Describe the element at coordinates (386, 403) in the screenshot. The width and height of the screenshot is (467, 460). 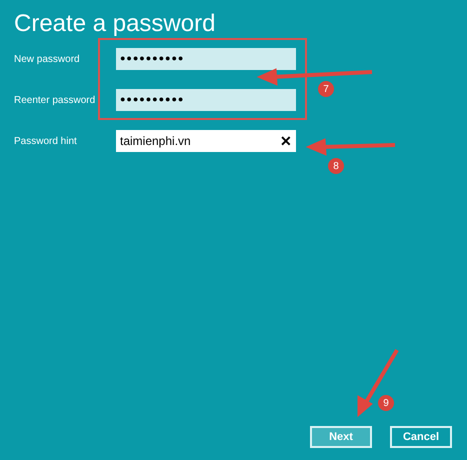
I see `step-number: 9` at that location.